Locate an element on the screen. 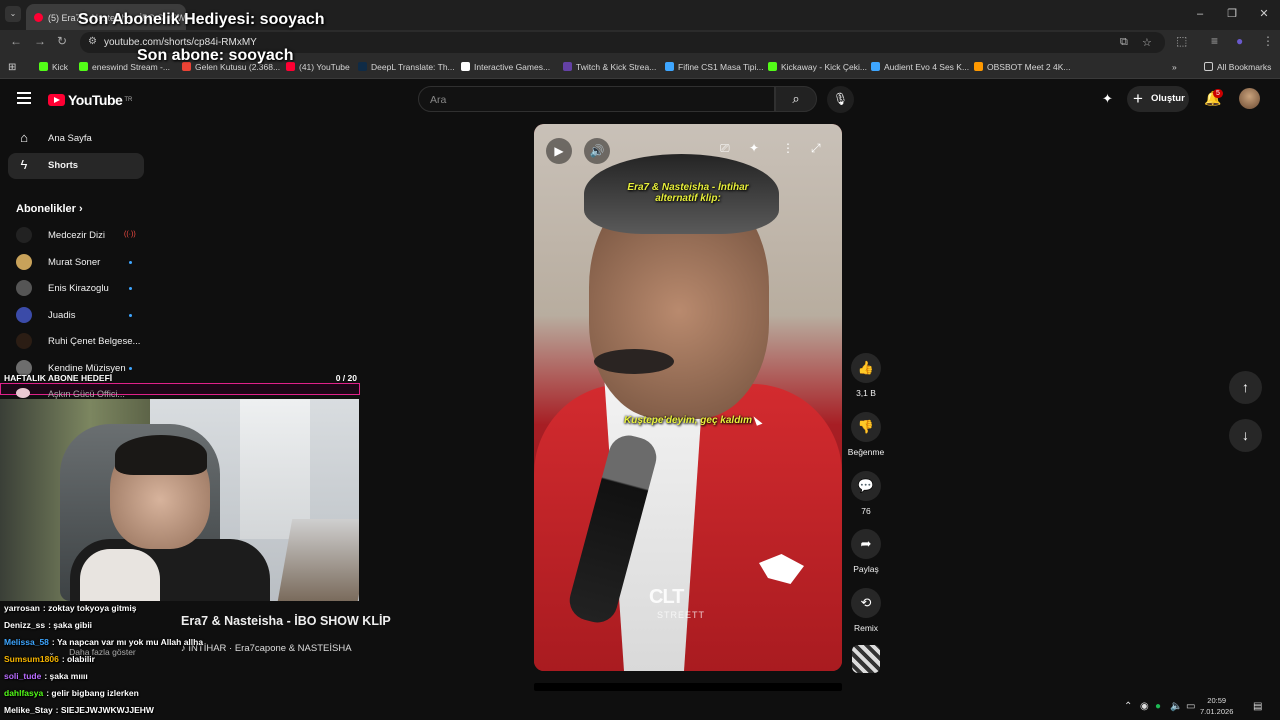 Image resolution: width=1280 pixels, height=720 pixels. bookmark-star-icon: ☆ is located at coordinates (1147, 42).